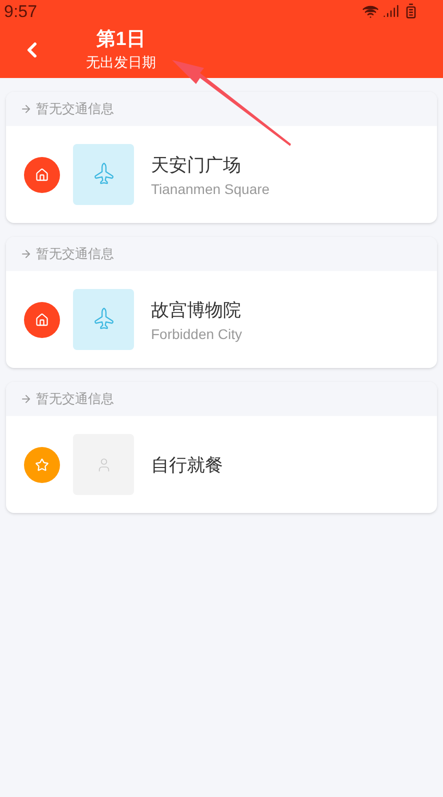 This screenshot has height=797, width=443. Describe the element at coordinates (391, 11) in the screenshot. I see `signal-icon` at that location.